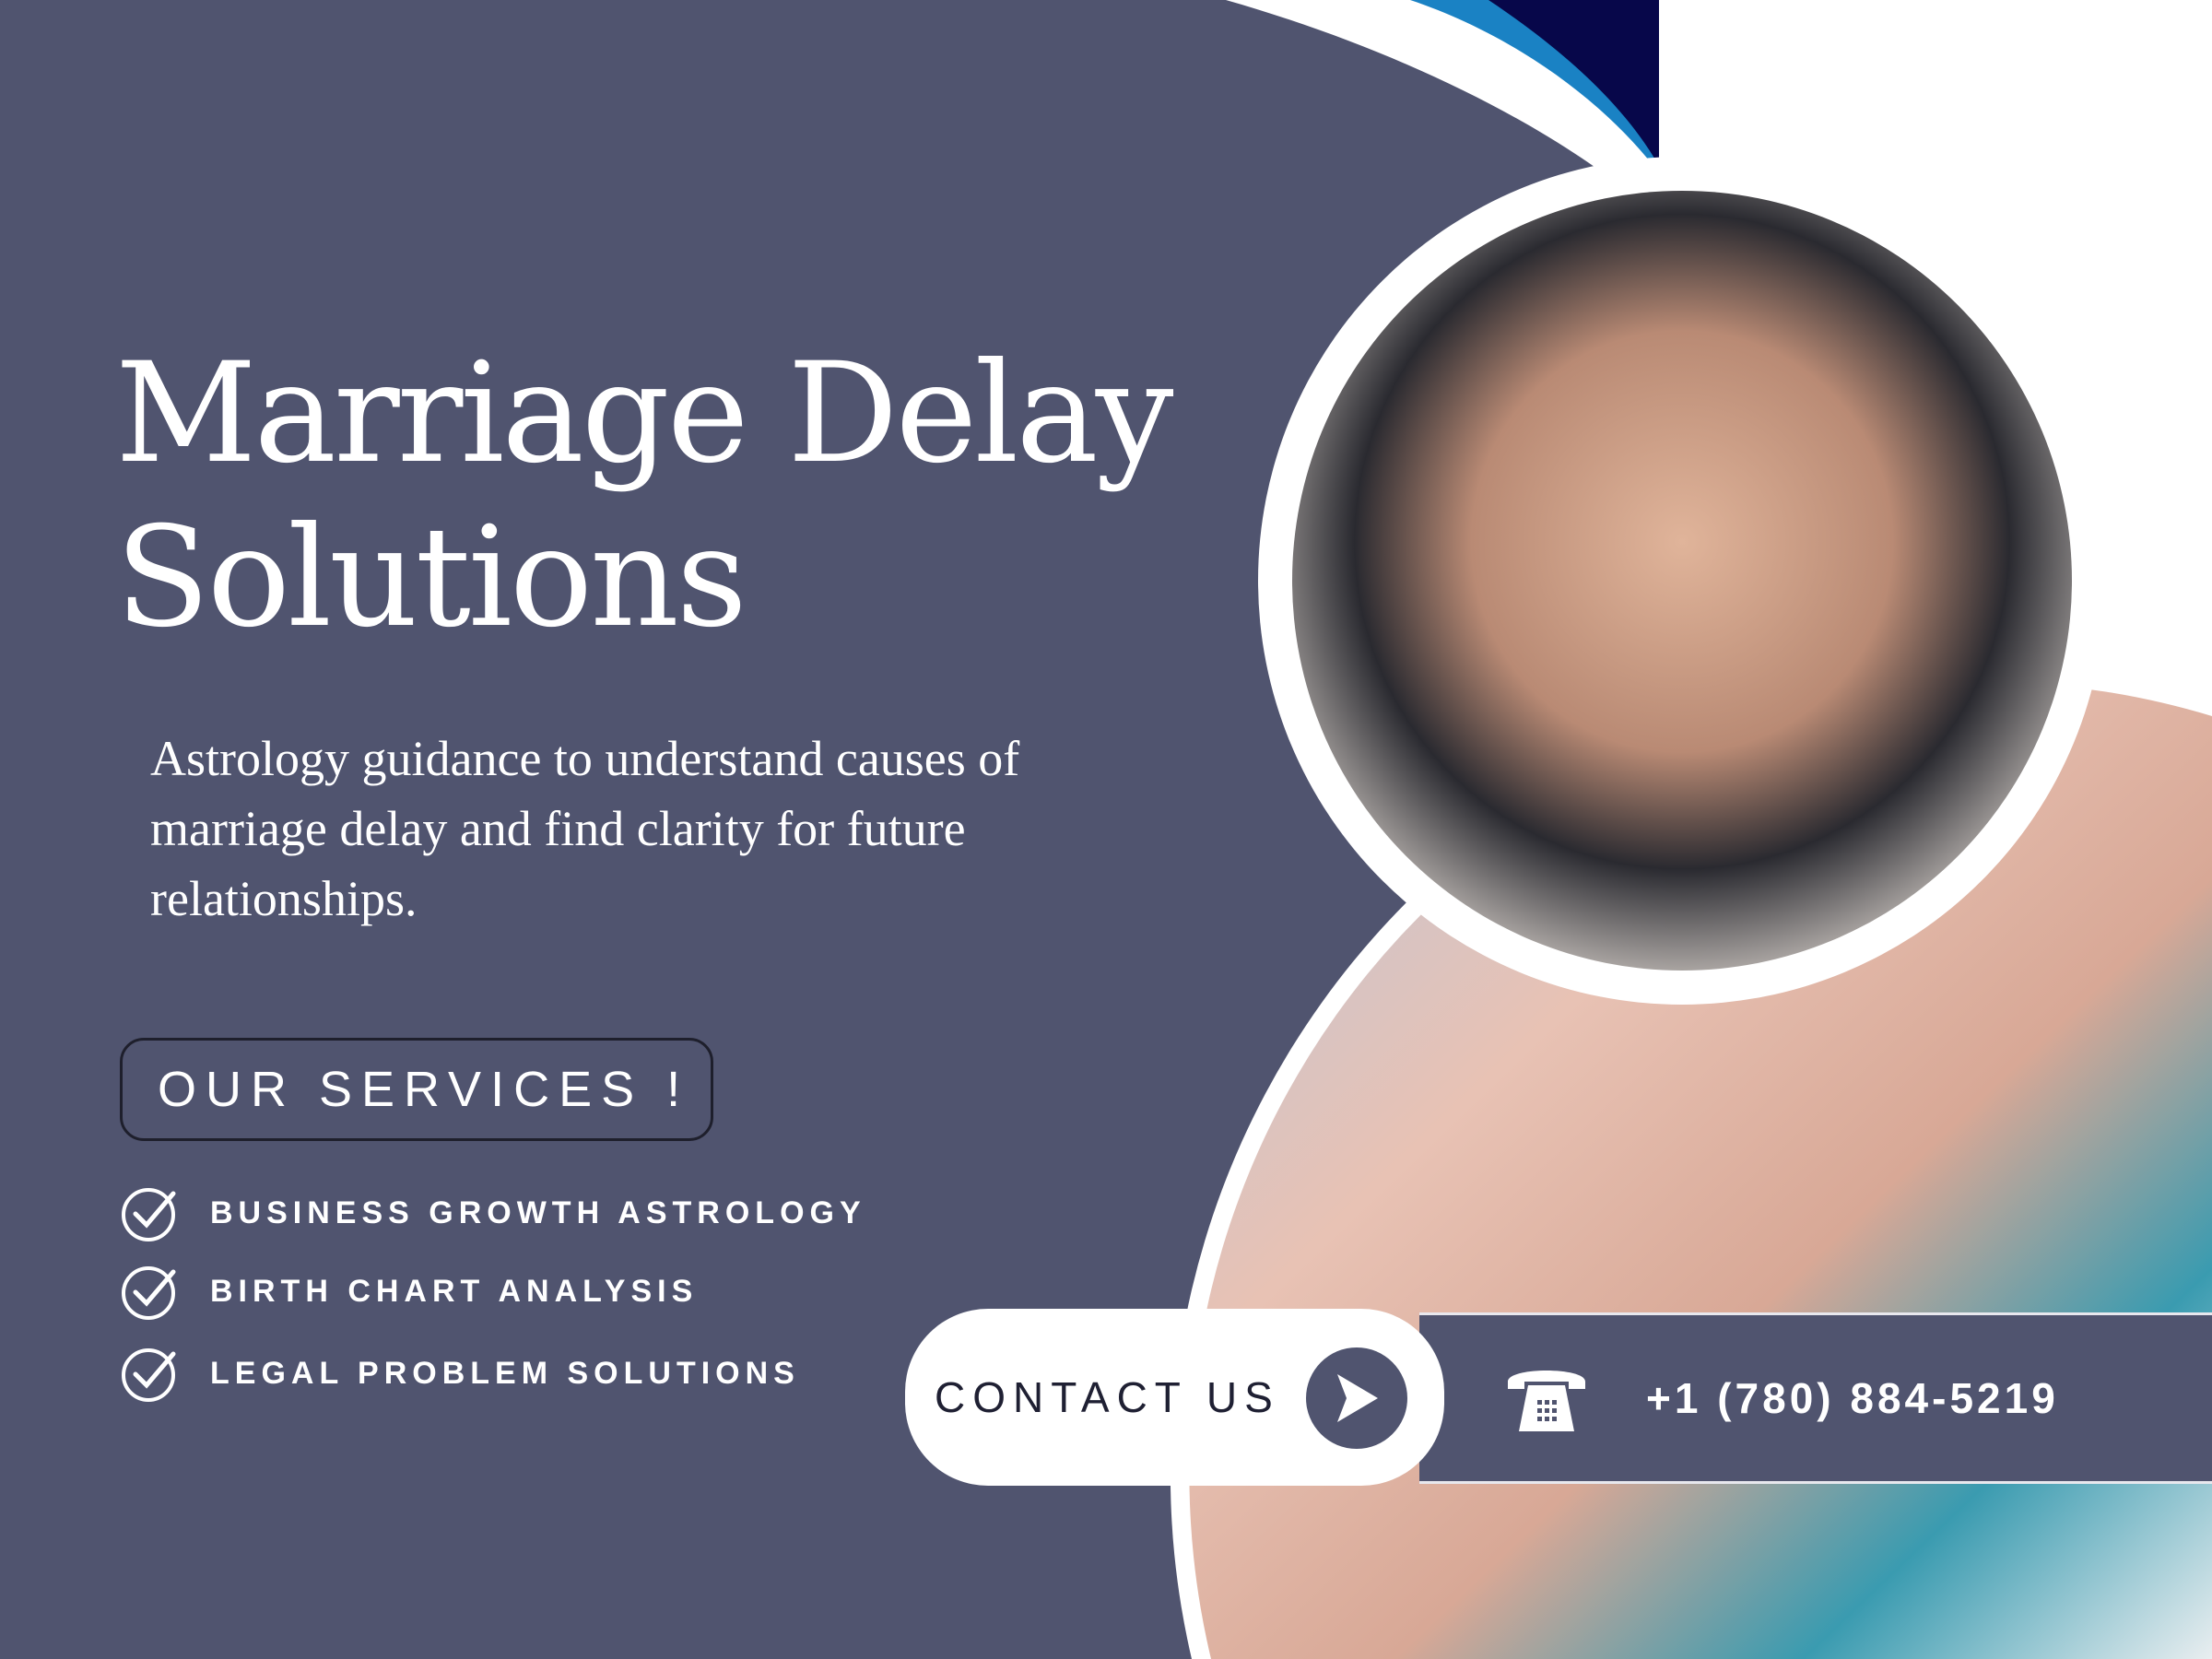 The image size is (2212, 1659). I want to click on our-services-button: OUR SERVICES !, so click(416, 1089).